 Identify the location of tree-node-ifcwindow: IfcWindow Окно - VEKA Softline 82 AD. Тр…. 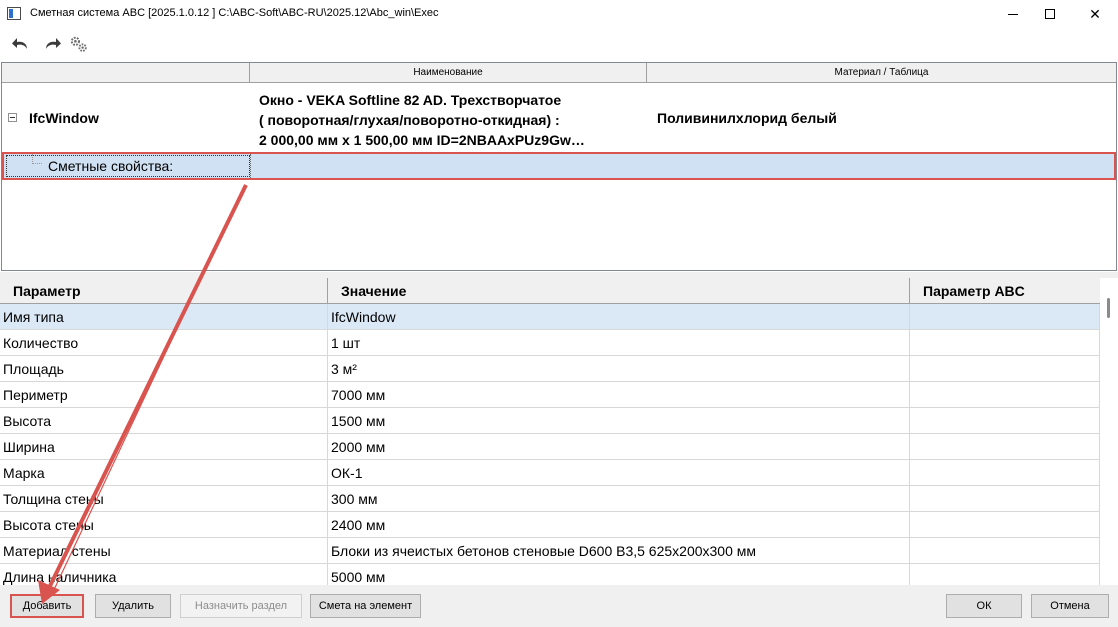
(559, 117).